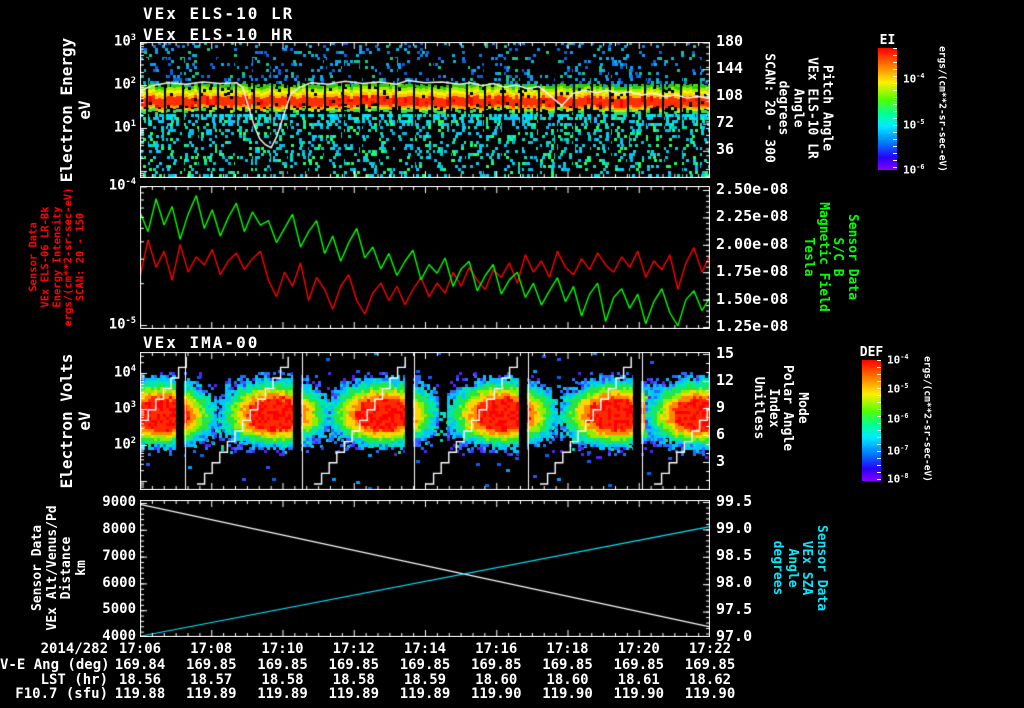 The height and width of the screenshot is (708, 1024). Describe the element at coordinates (122, 324) in the screenshot. I see `p2-left-tick-label: 10-5` at that location.